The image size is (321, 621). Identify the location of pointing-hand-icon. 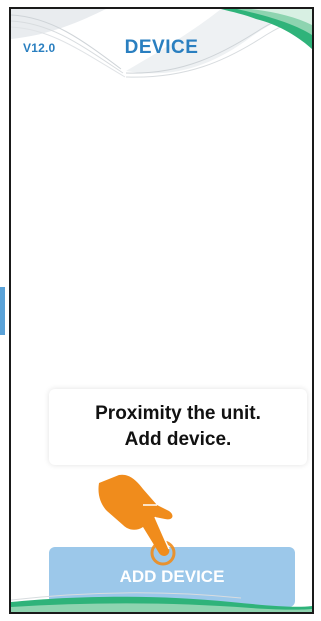
(137, 520).